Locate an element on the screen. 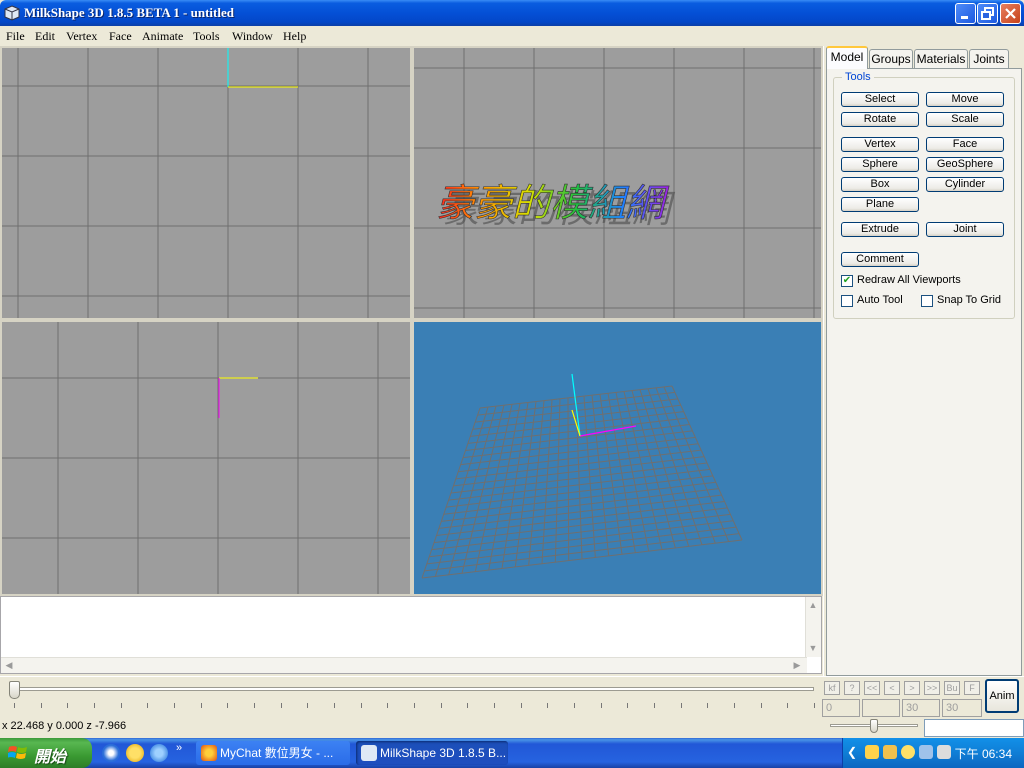  tab-materials: Materials is located at coordinates (941, 59).